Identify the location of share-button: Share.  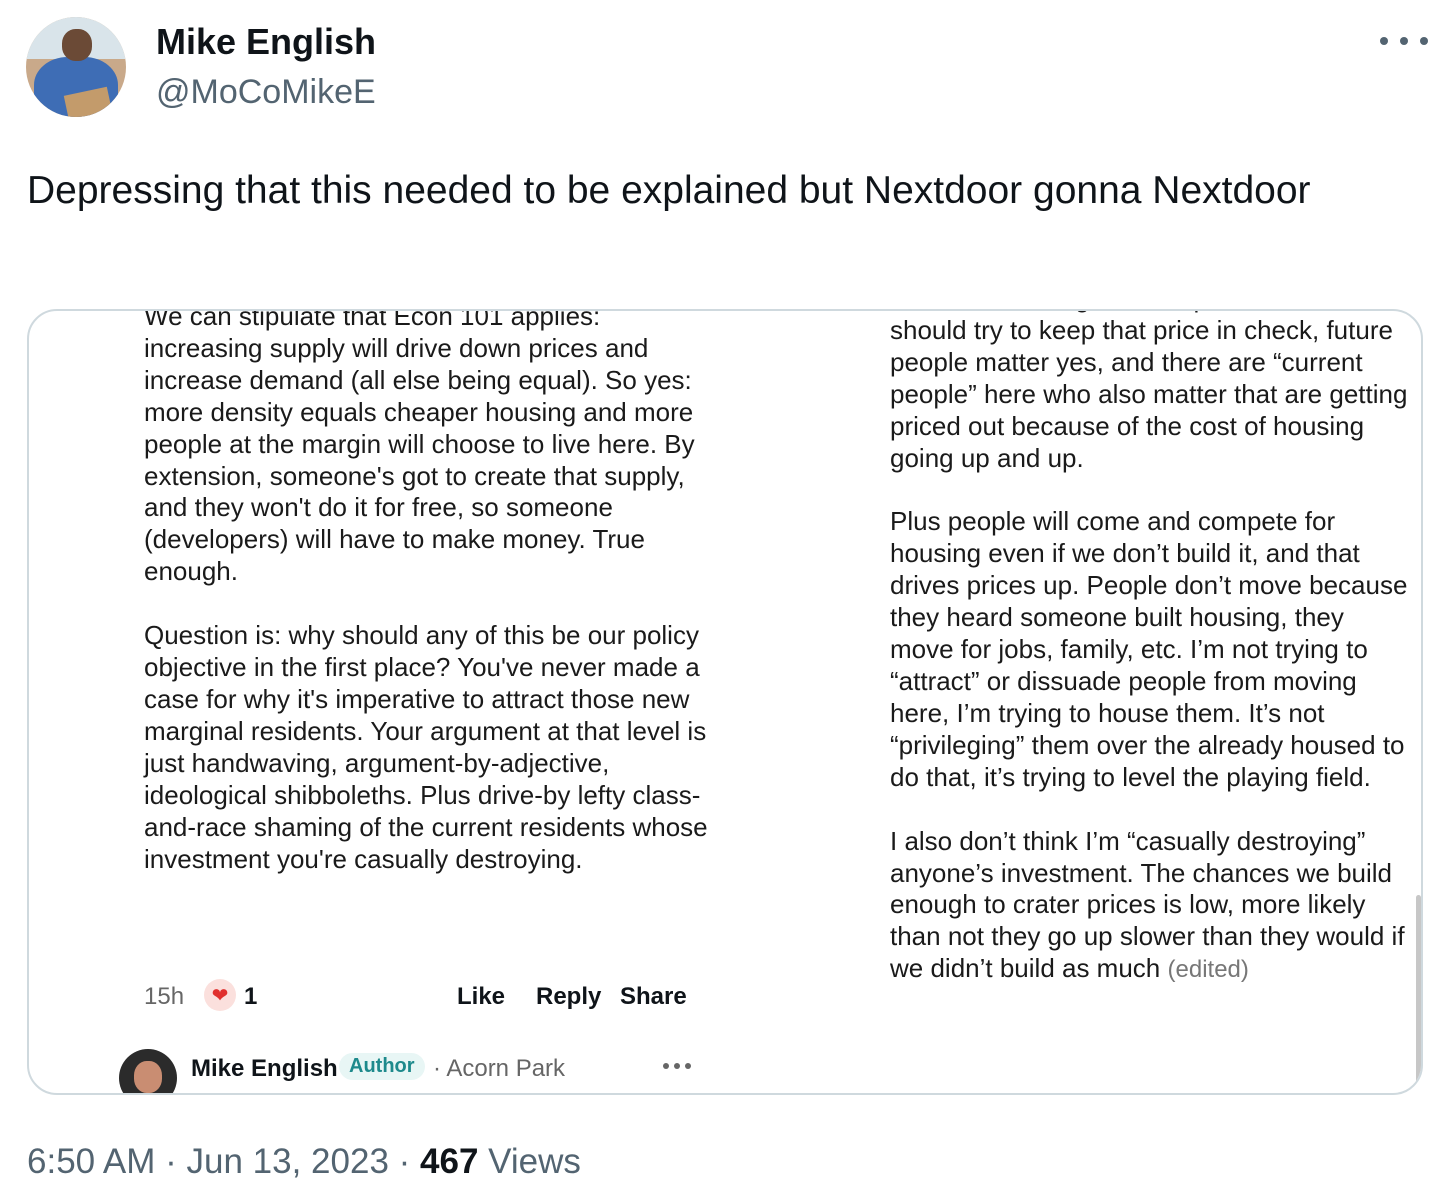
(653, 997).